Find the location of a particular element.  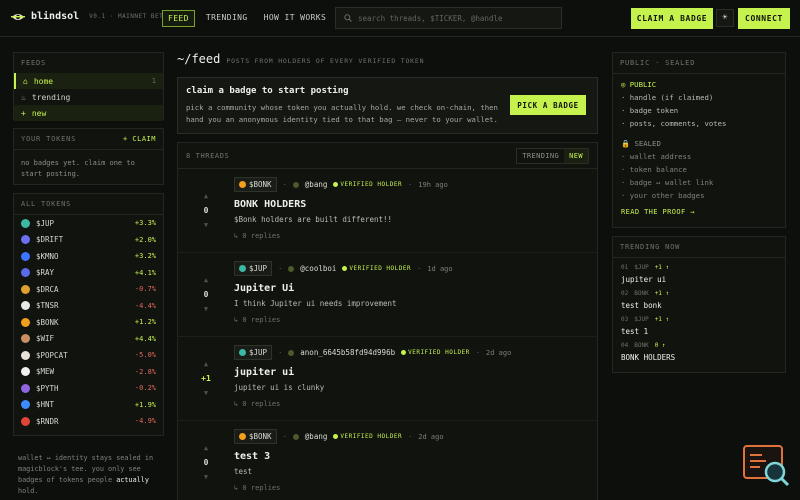

sort-trending: TRENDING is located at coordinates (540, 156).